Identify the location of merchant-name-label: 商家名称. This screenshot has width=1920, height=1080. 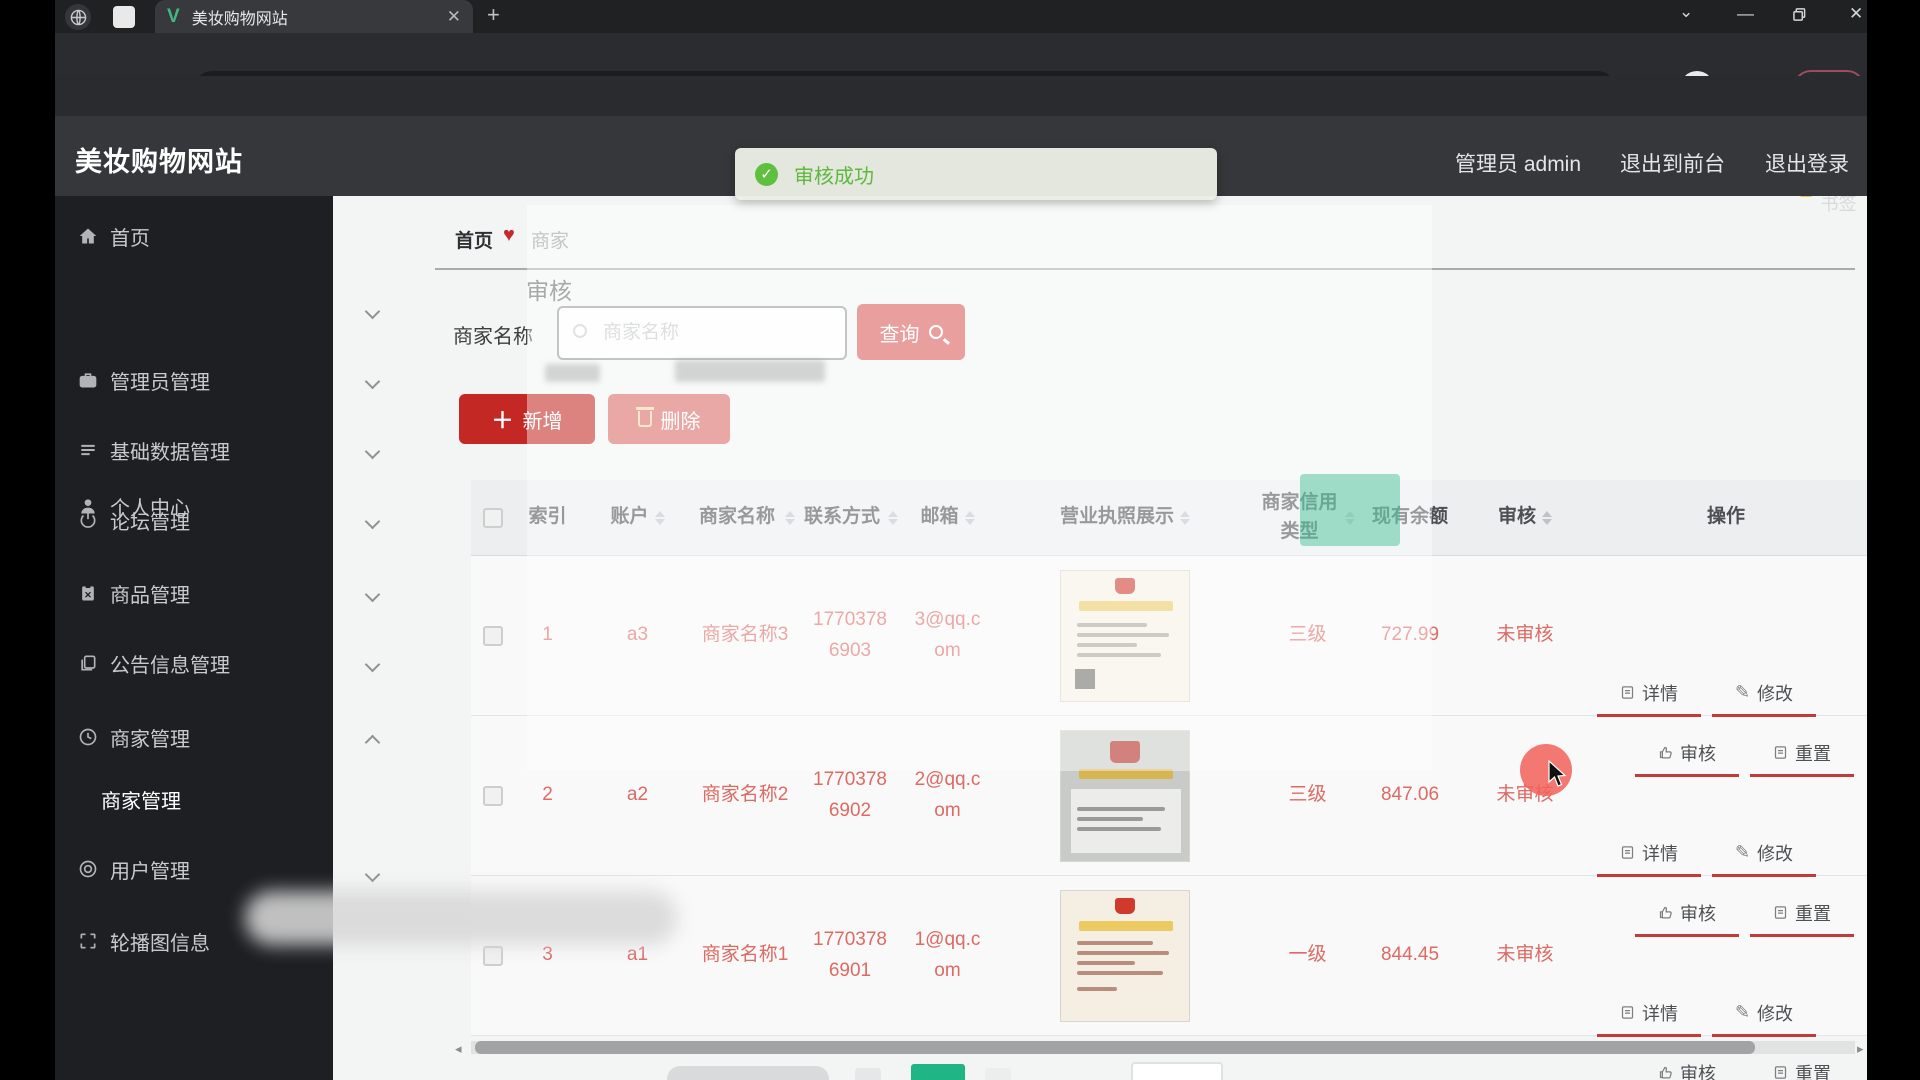
(493, 337).